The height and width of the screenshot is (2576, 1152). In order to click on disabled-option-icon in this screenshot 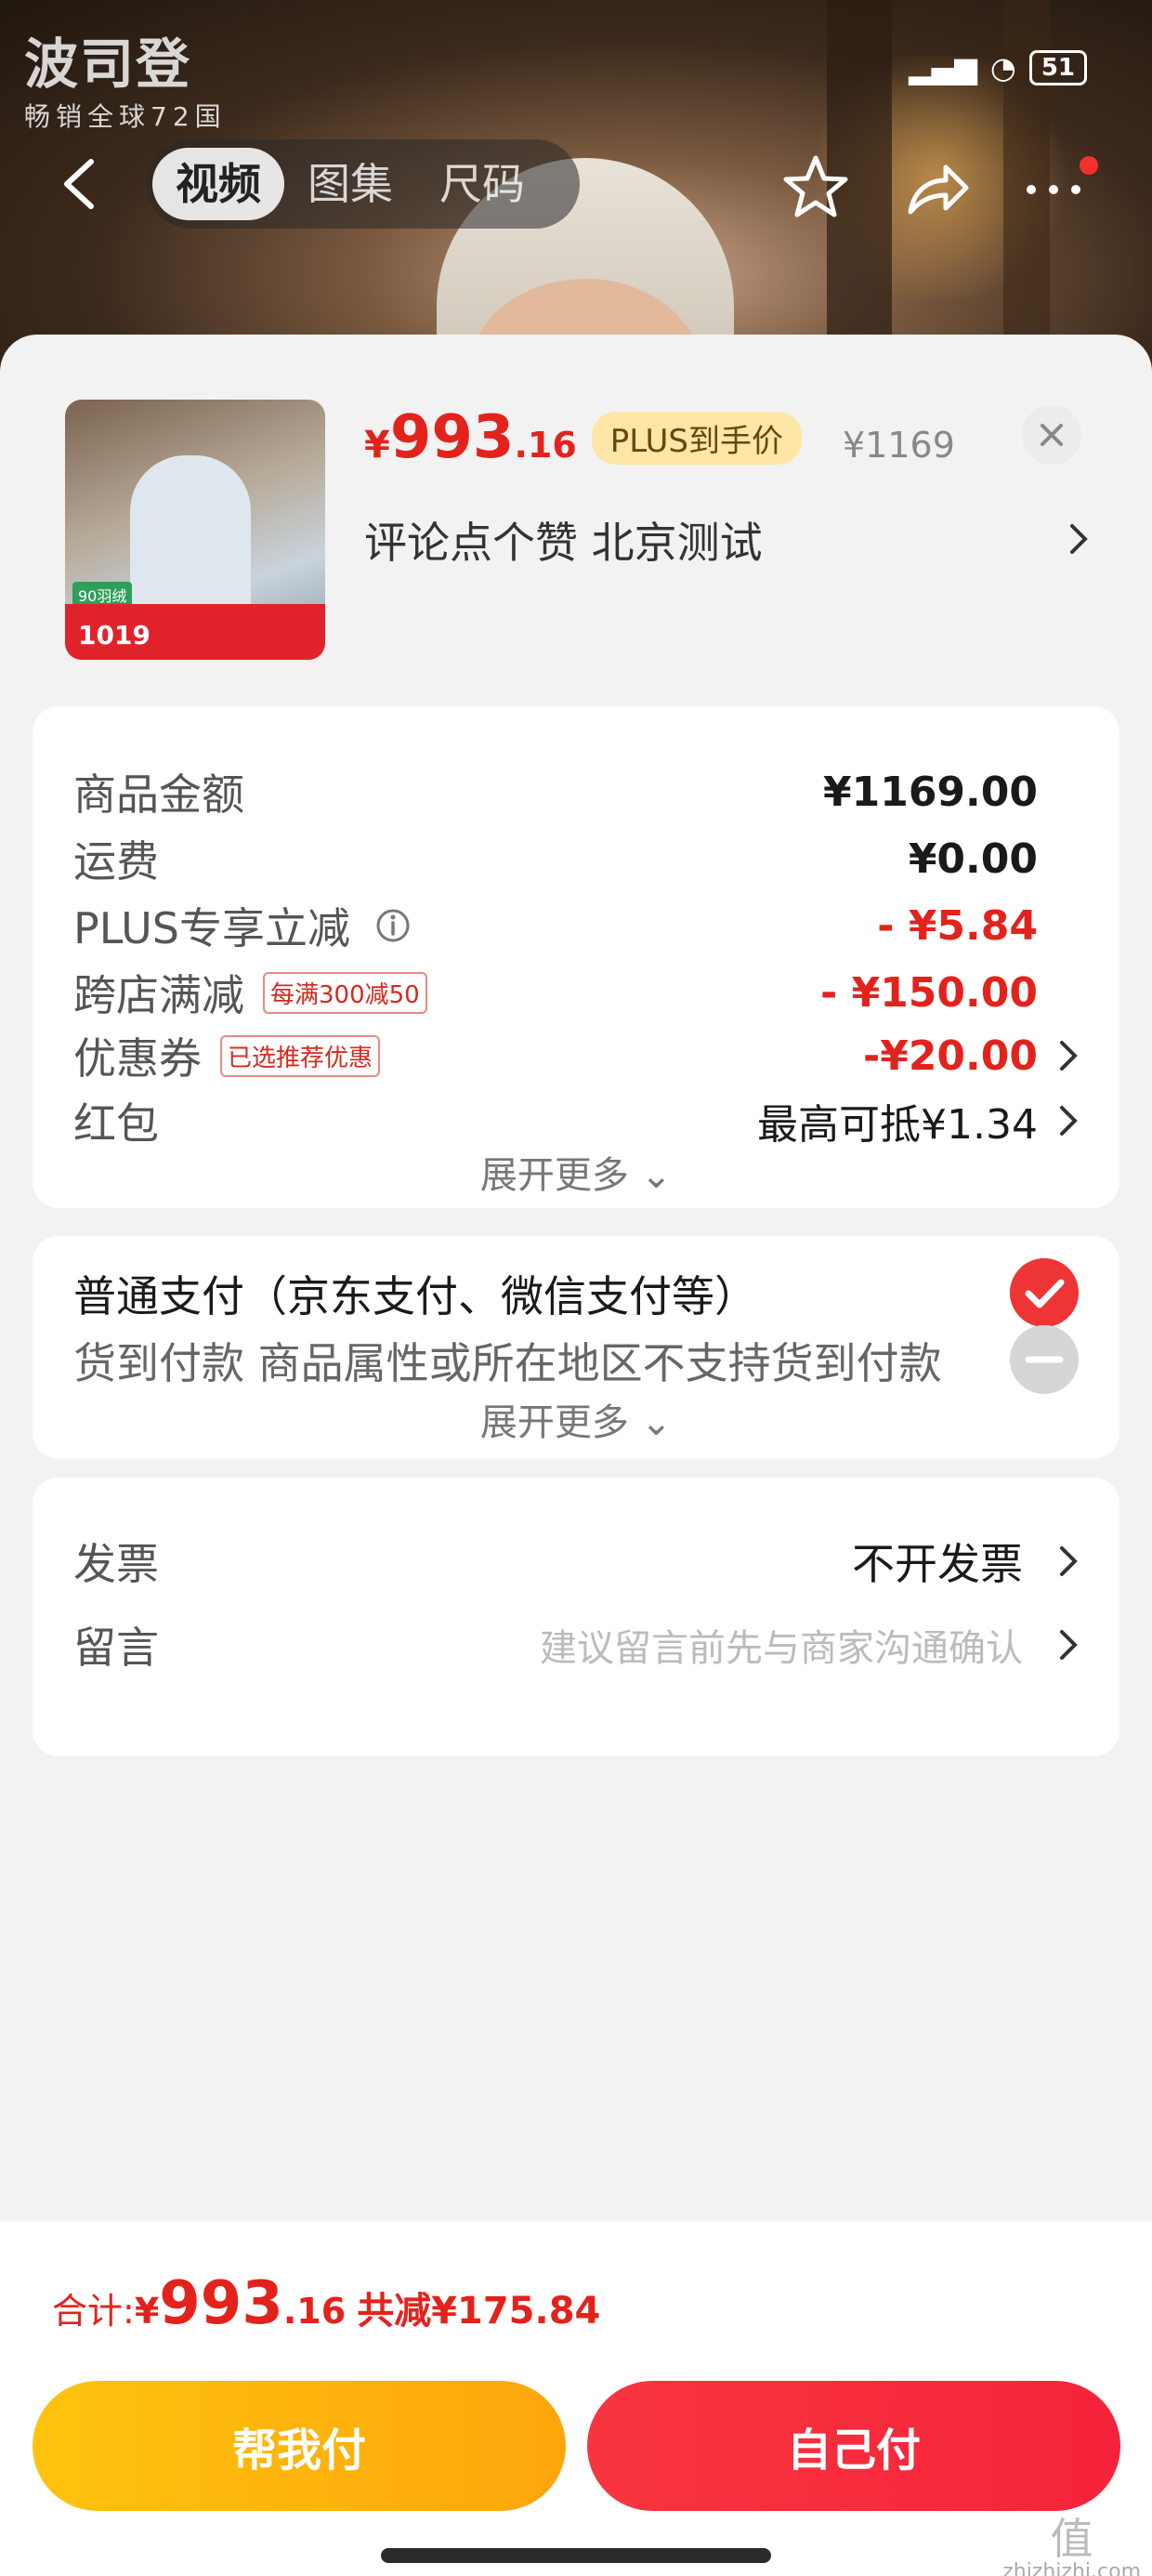, I will do `click(1044, 1359)`.